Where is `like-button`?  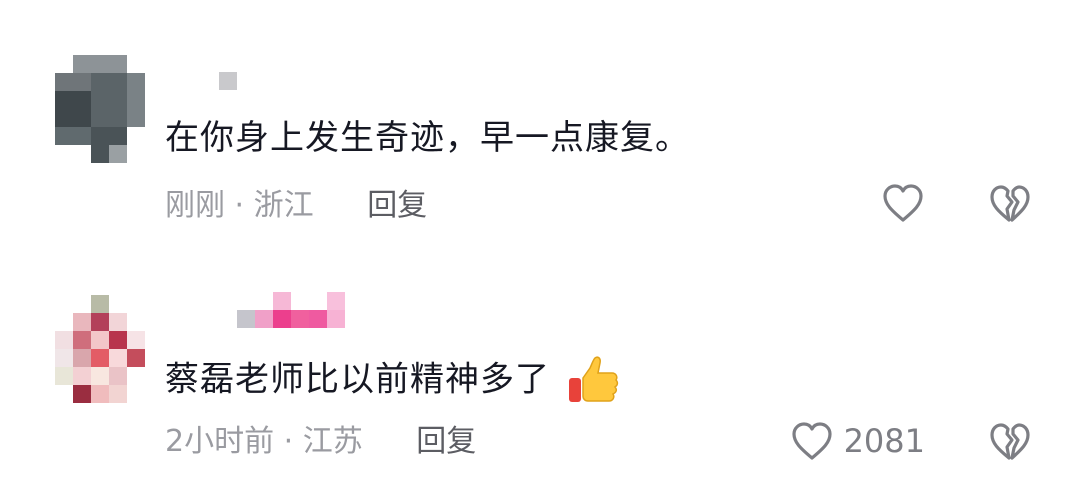 like-button is located at coordinates (903, 203).